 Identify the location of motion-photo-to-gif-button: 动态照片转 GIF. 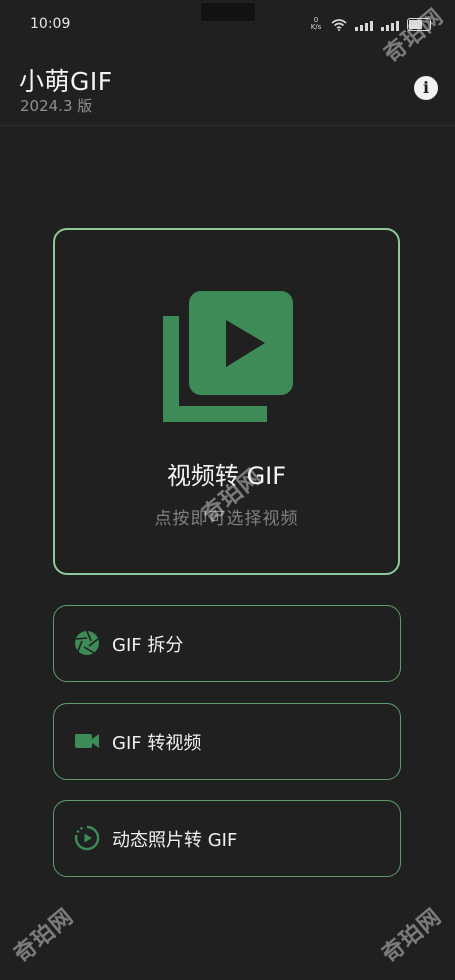
(227, 838).